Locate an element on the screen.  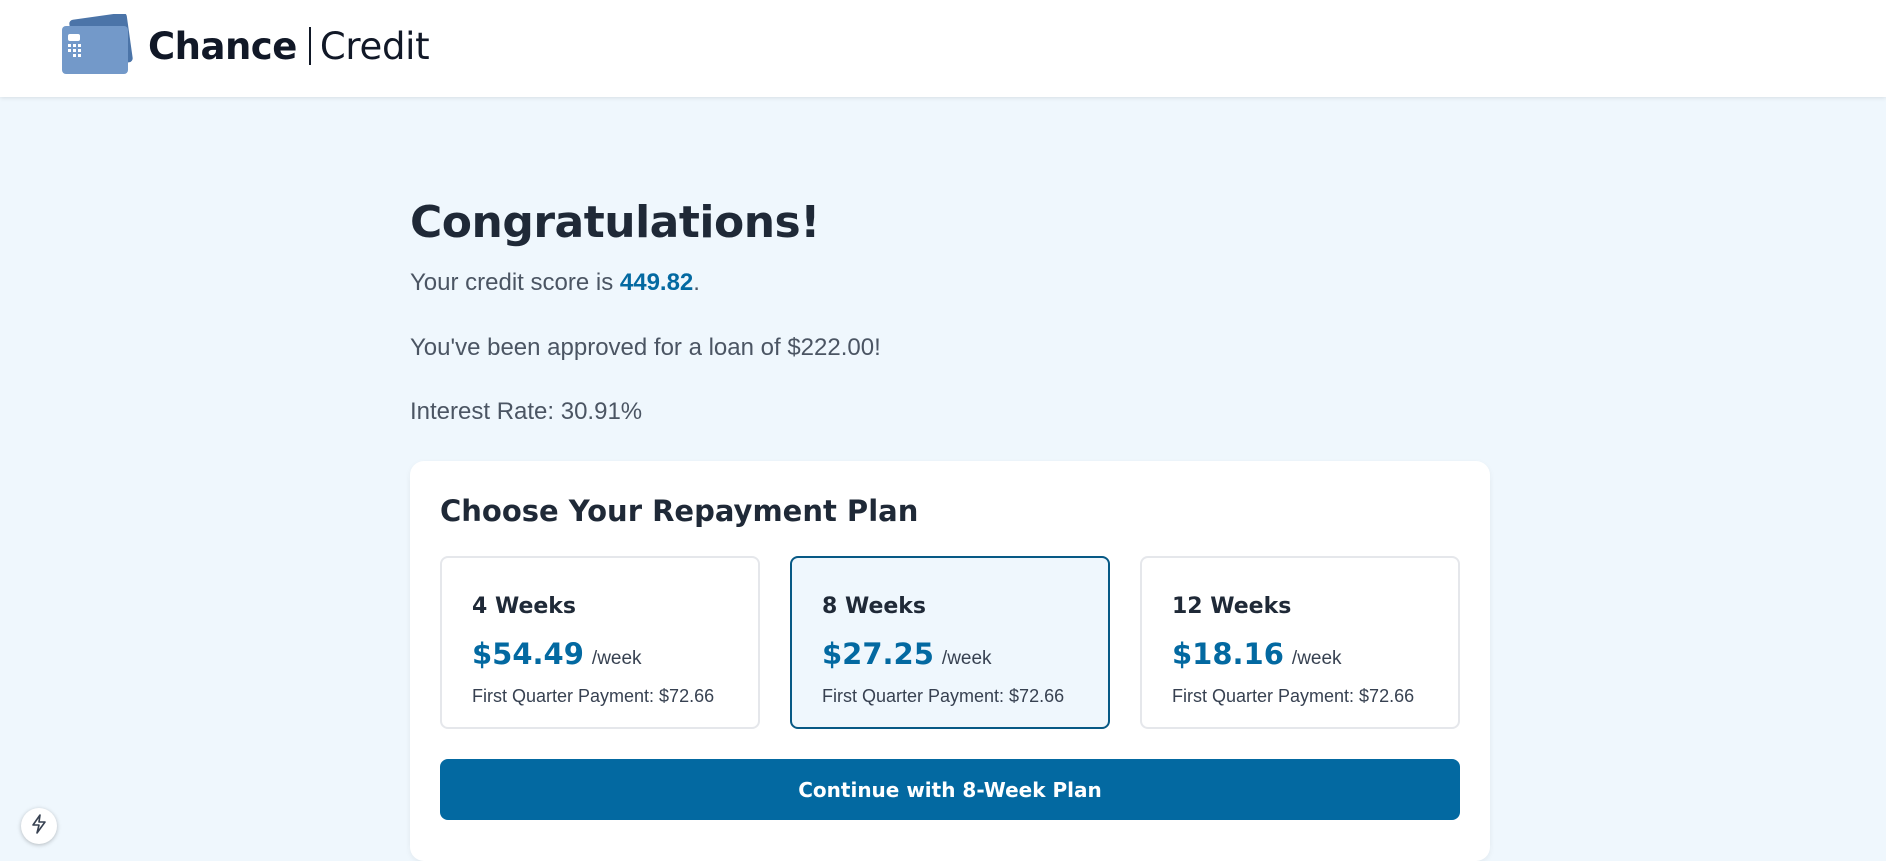
site-header: Chance Credit is located at coordinates (943, 48).